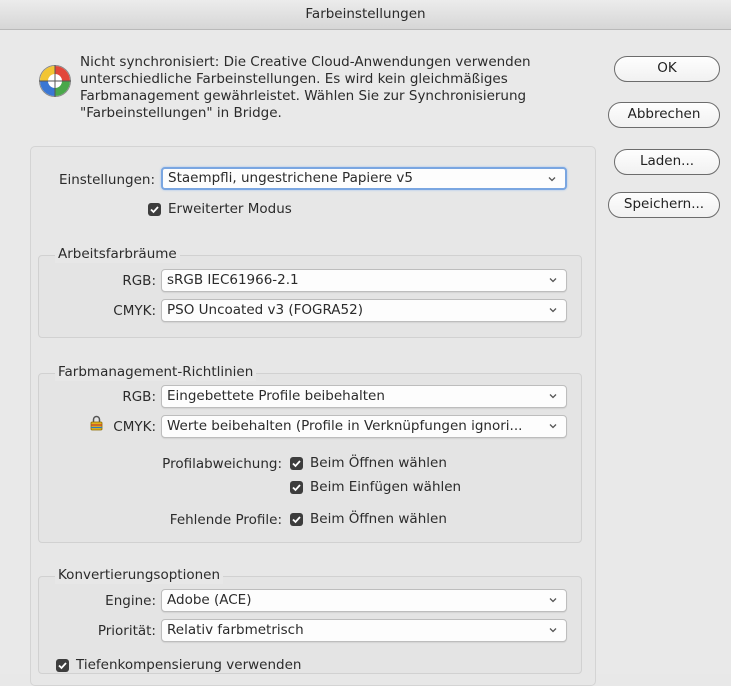  Describe the element at coordinates (310, 296) in the screenshot. I see `working-spaces-group` at that location.